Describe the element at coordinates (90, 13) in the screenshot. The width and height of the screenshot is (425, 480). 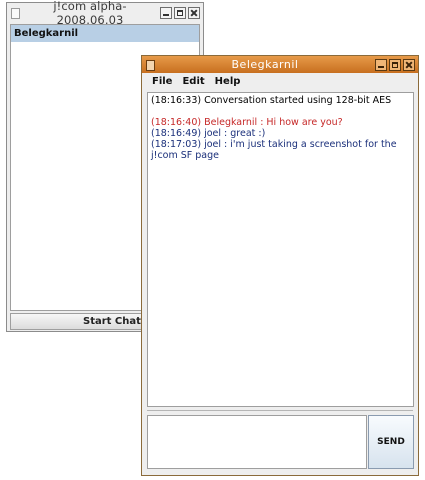
I see `contact-window-title: j!com alpha-2008.06.03` at that location.